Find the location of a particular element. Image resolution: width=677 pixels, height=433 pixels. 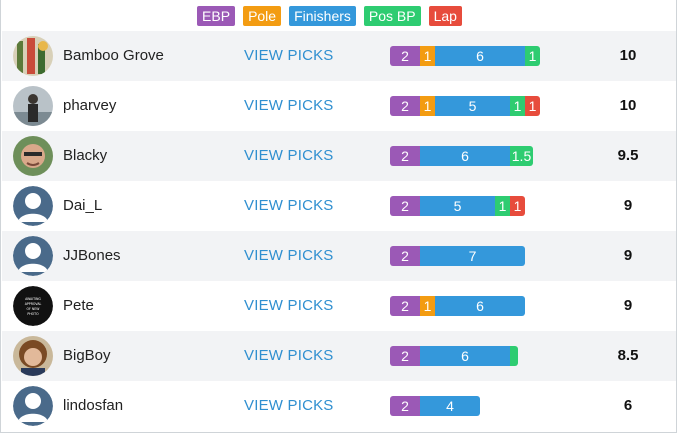

points-bar: 27 is located at coordinates (457, 256).